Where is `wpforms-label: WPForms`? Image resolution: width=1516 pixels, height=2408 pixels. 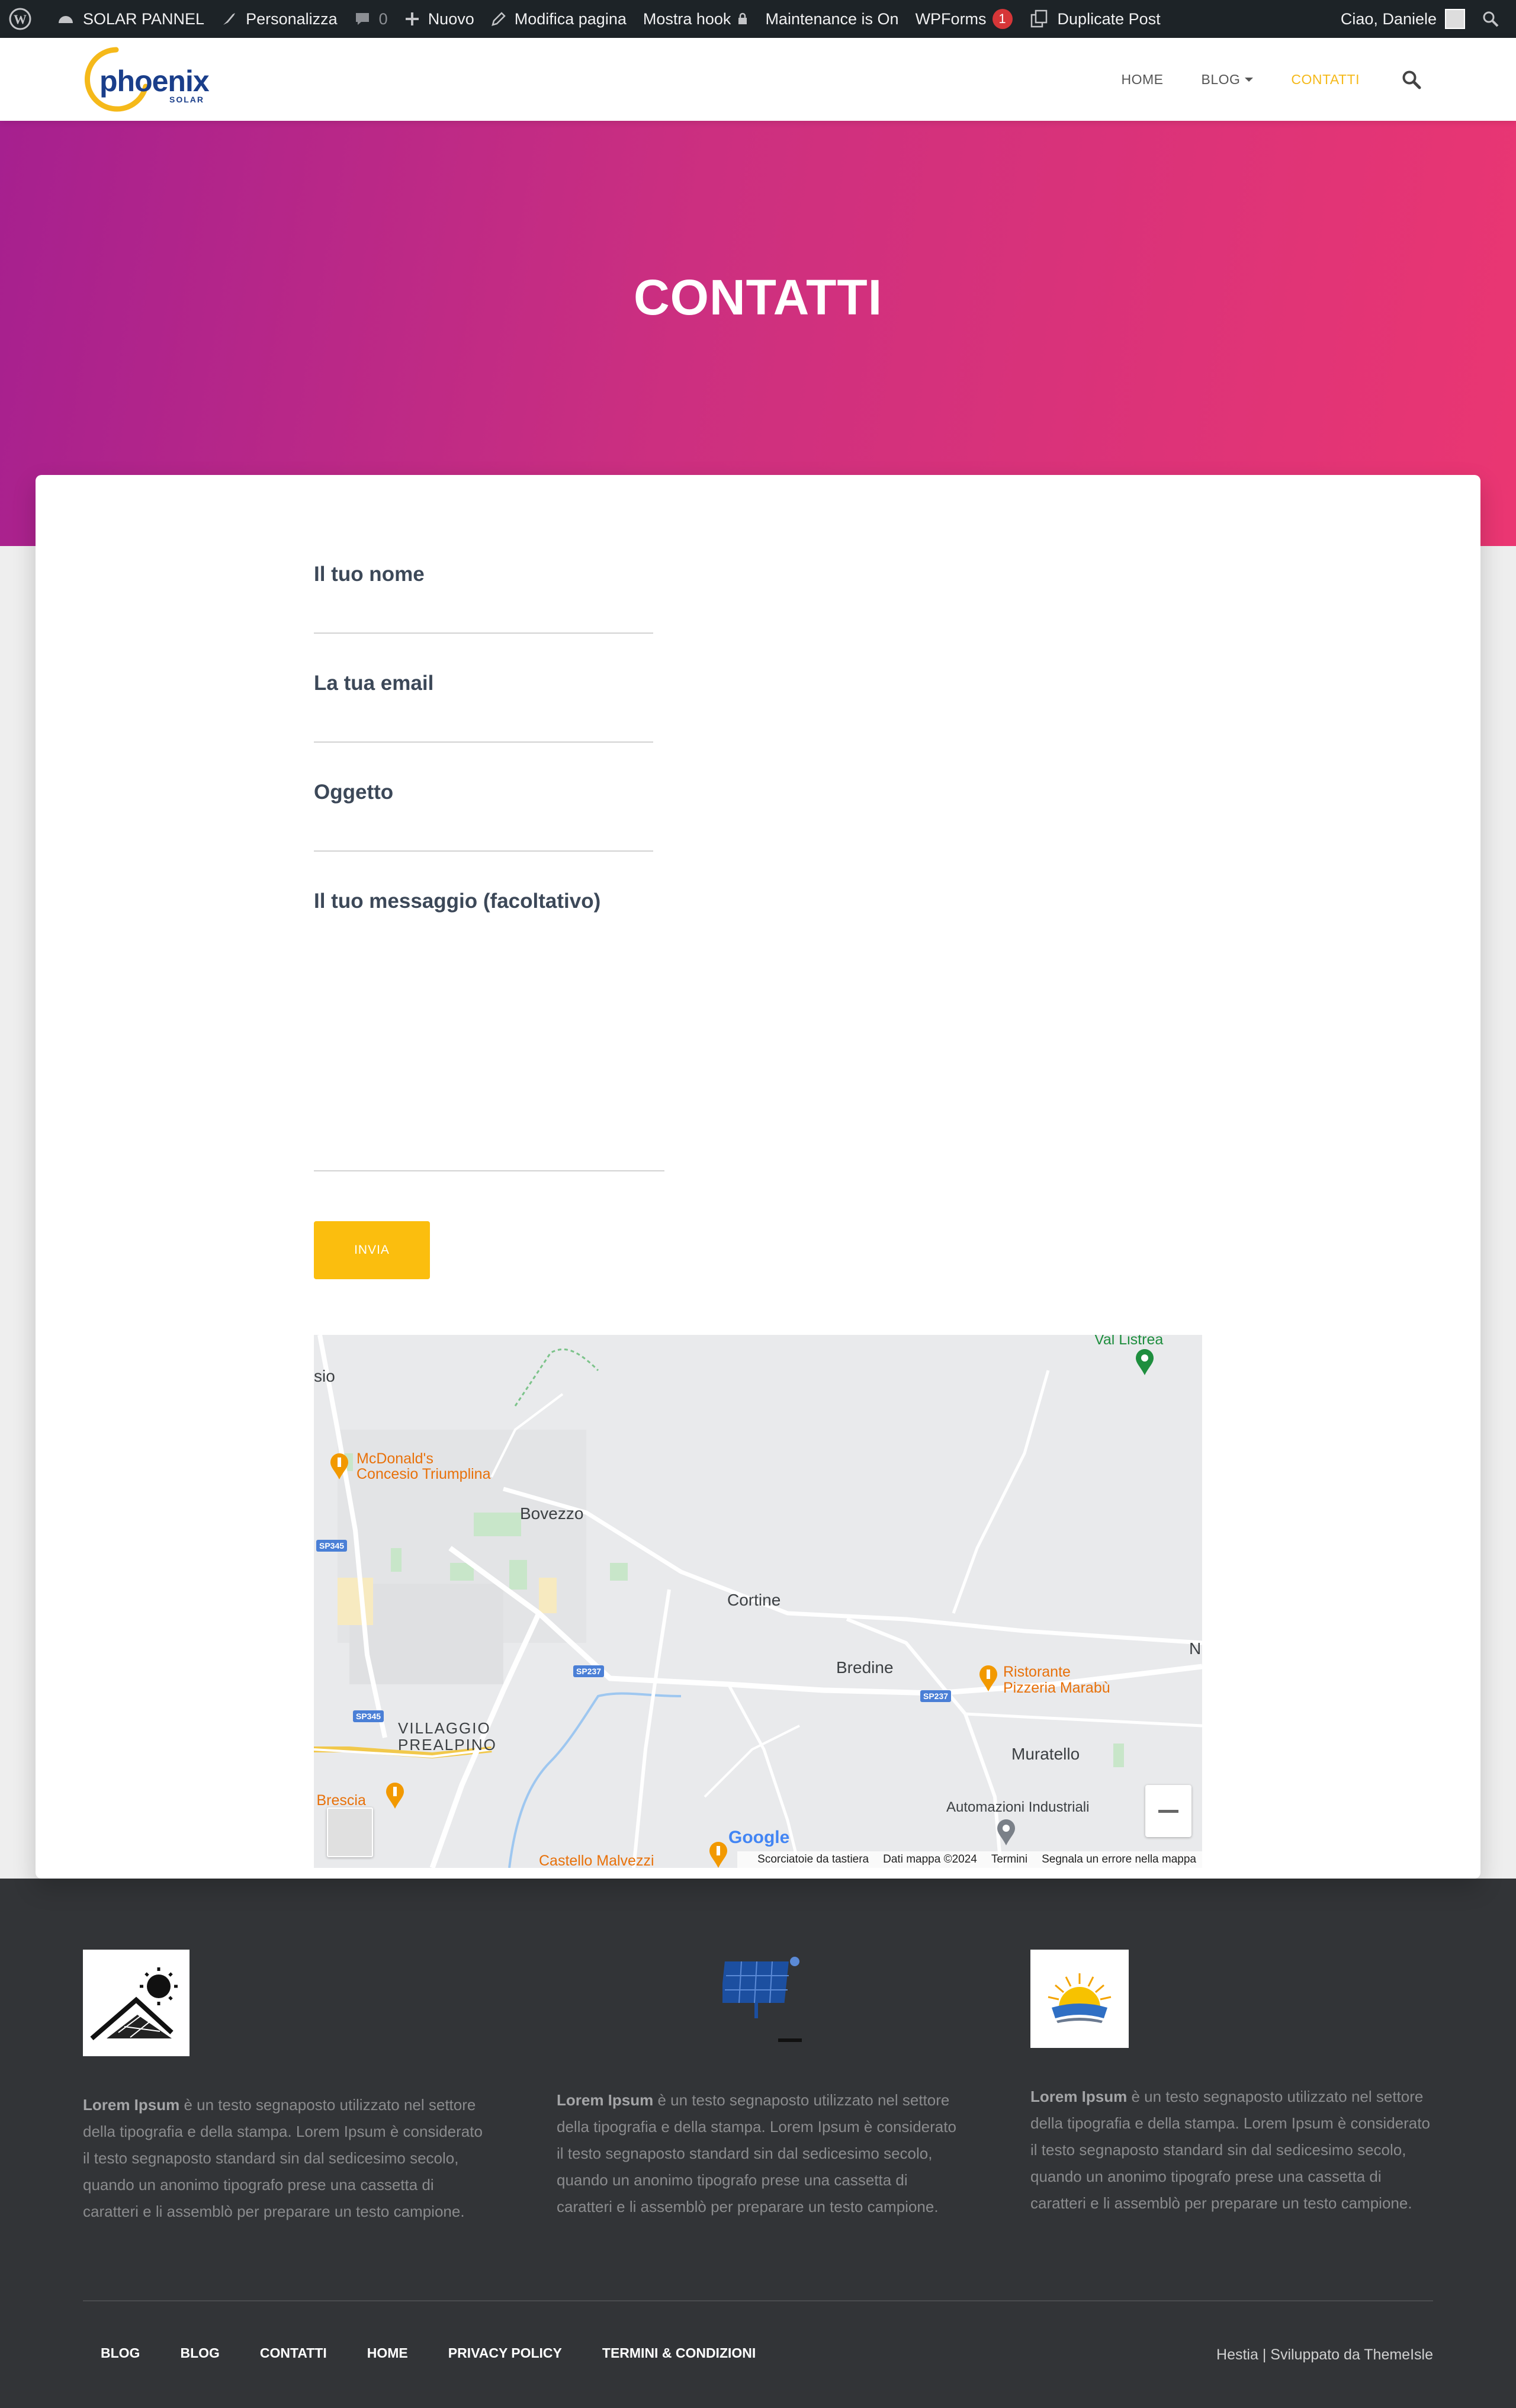 wpforms-label: WPForms is located at coordinates (951, 18).